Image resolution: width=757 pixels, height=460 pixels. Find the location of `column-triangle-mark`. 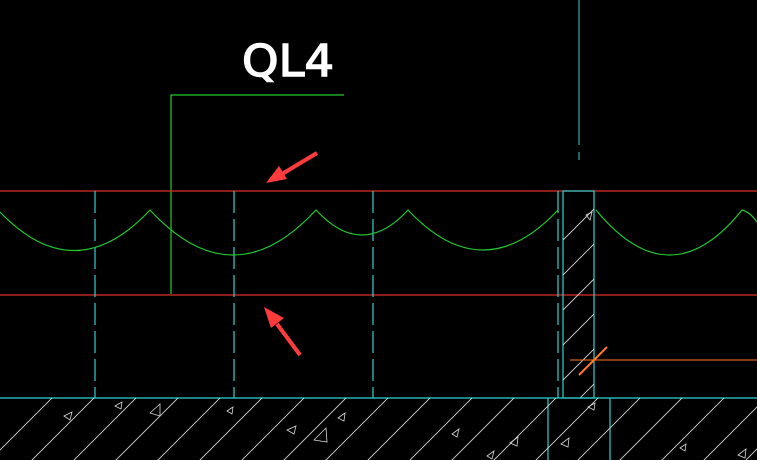

column-triangle-mark is located at coordinates (589, 216).